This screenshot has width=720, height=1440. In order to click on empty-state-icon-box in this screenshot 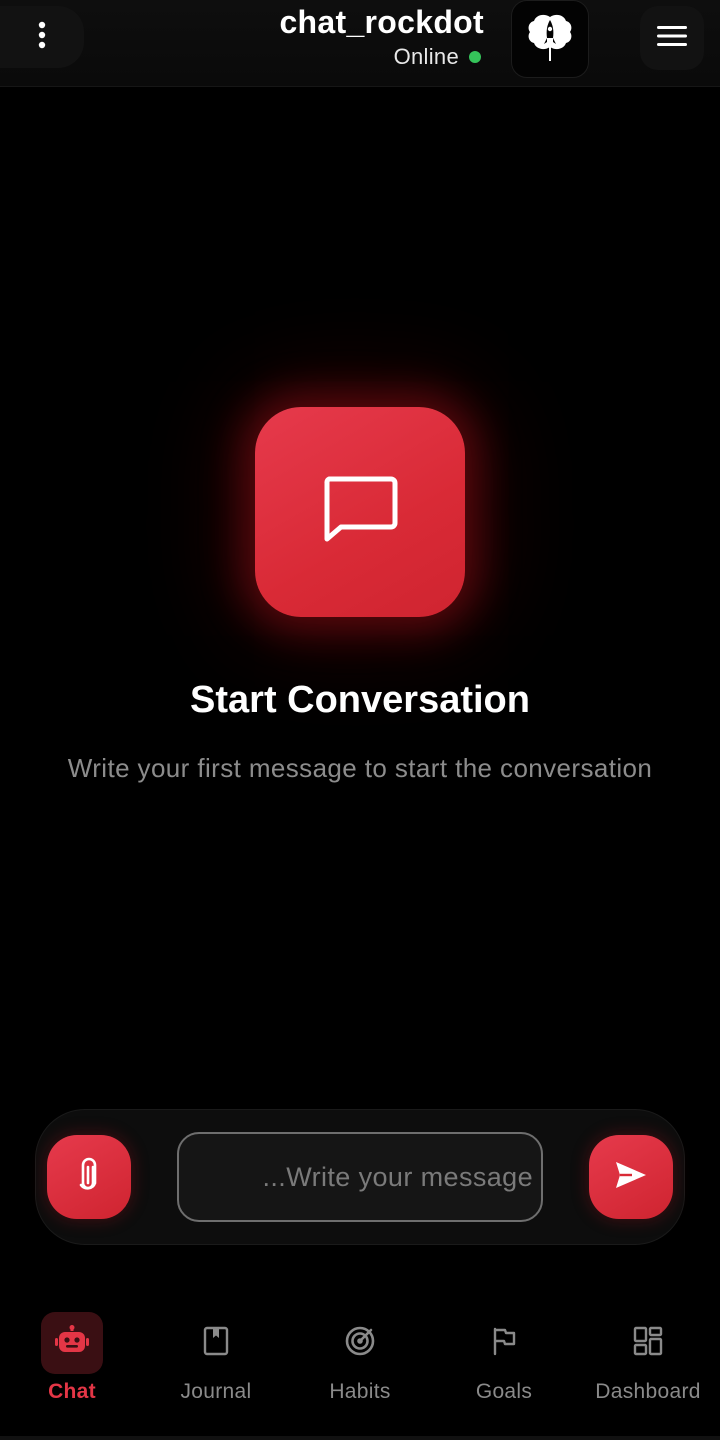, I will do `click(360, 512)`.